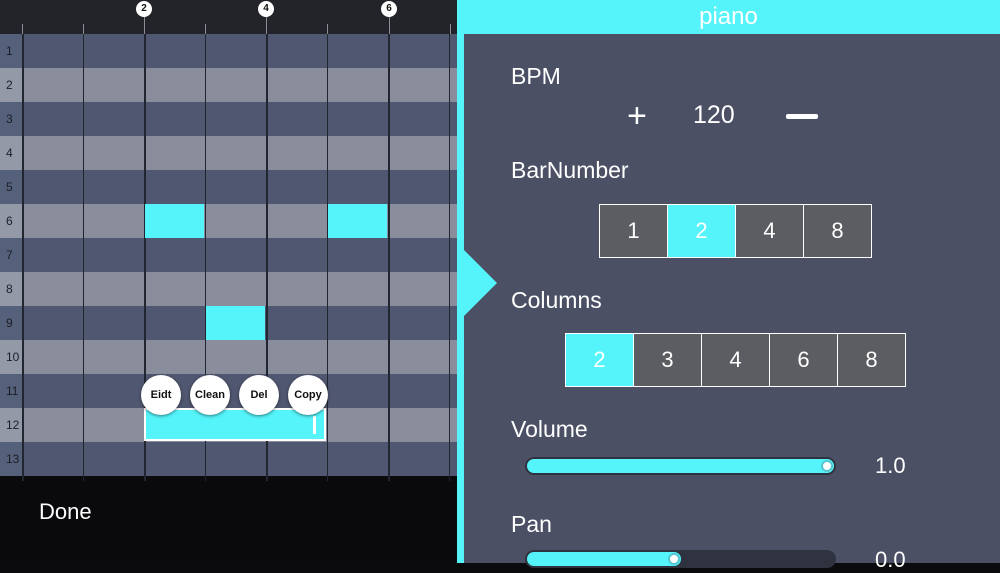 Image resolution: width=1000 pixels, height=573 pixels. I want to click on row-number: 5, so click(11, 187).